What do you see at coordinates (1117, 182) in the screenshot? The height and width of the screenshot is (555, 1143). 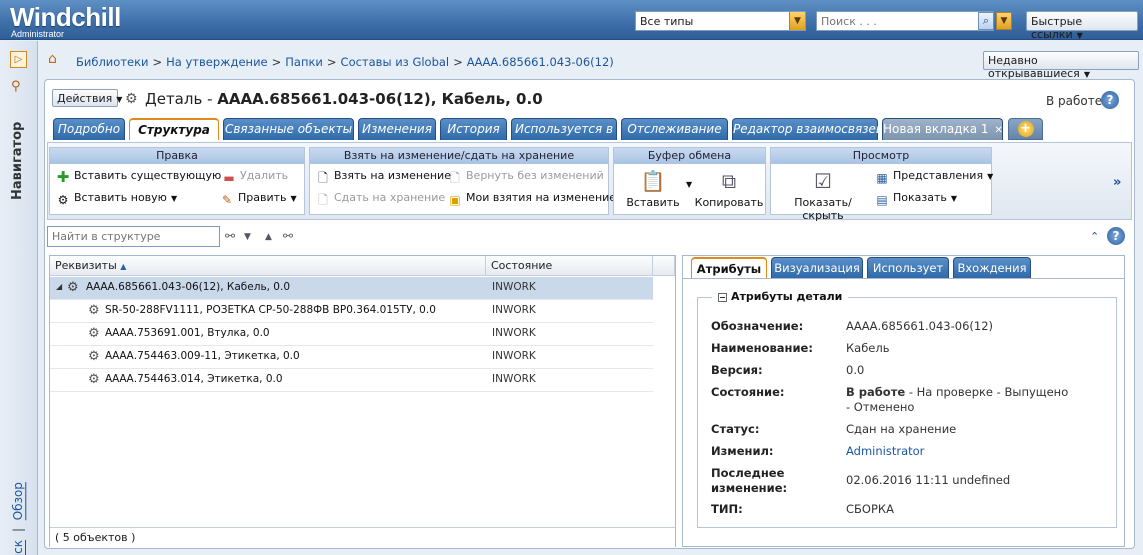 I see `more-actions-icon: »` at bounding box center [1117, 182].